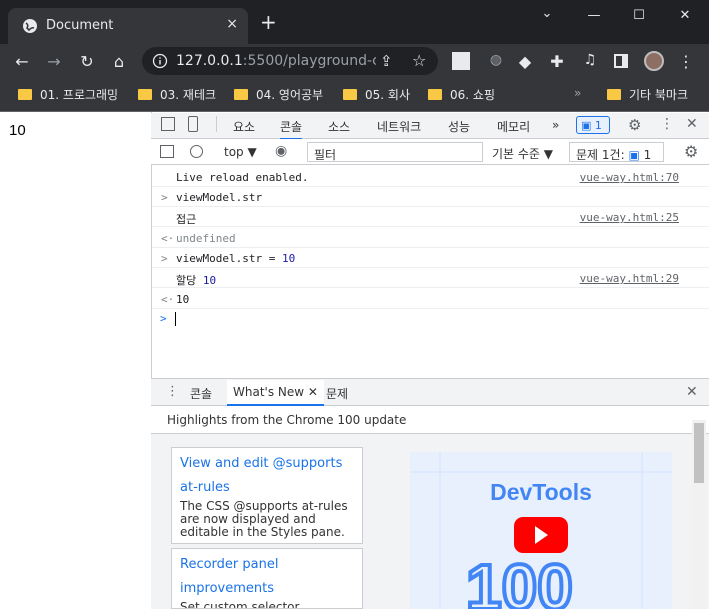  I want to click on share-icon: ⇪, so click(386, 61).